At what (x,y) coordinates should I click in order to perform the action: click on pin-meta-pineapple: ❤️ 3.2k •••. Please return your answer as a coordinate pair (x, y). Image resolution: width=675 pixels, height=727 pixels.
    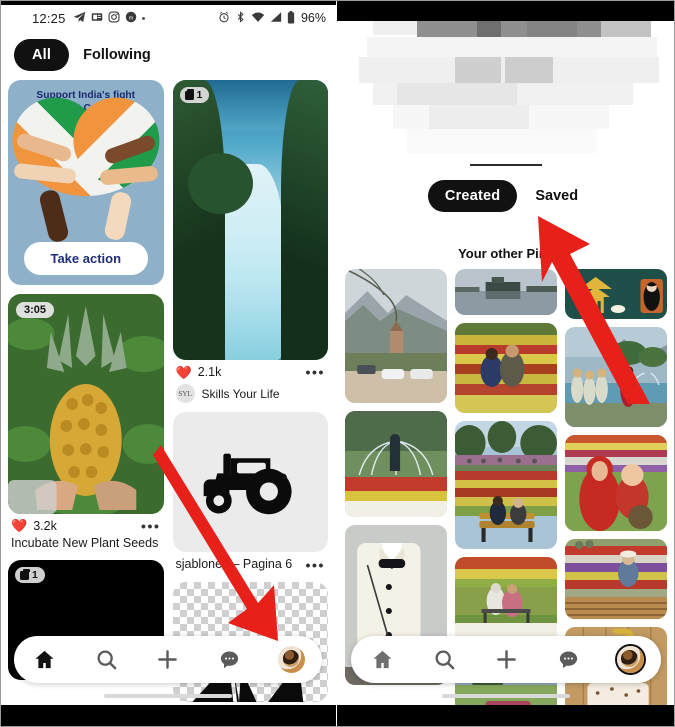
    Looking at the image, I should click on (86, 523).